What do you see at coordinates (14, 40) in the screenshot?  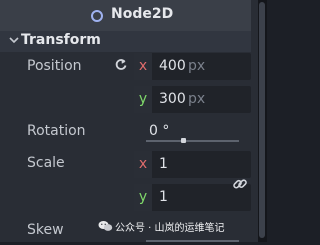 I see `chevron-down-icon` at bounding box center [14, 40].